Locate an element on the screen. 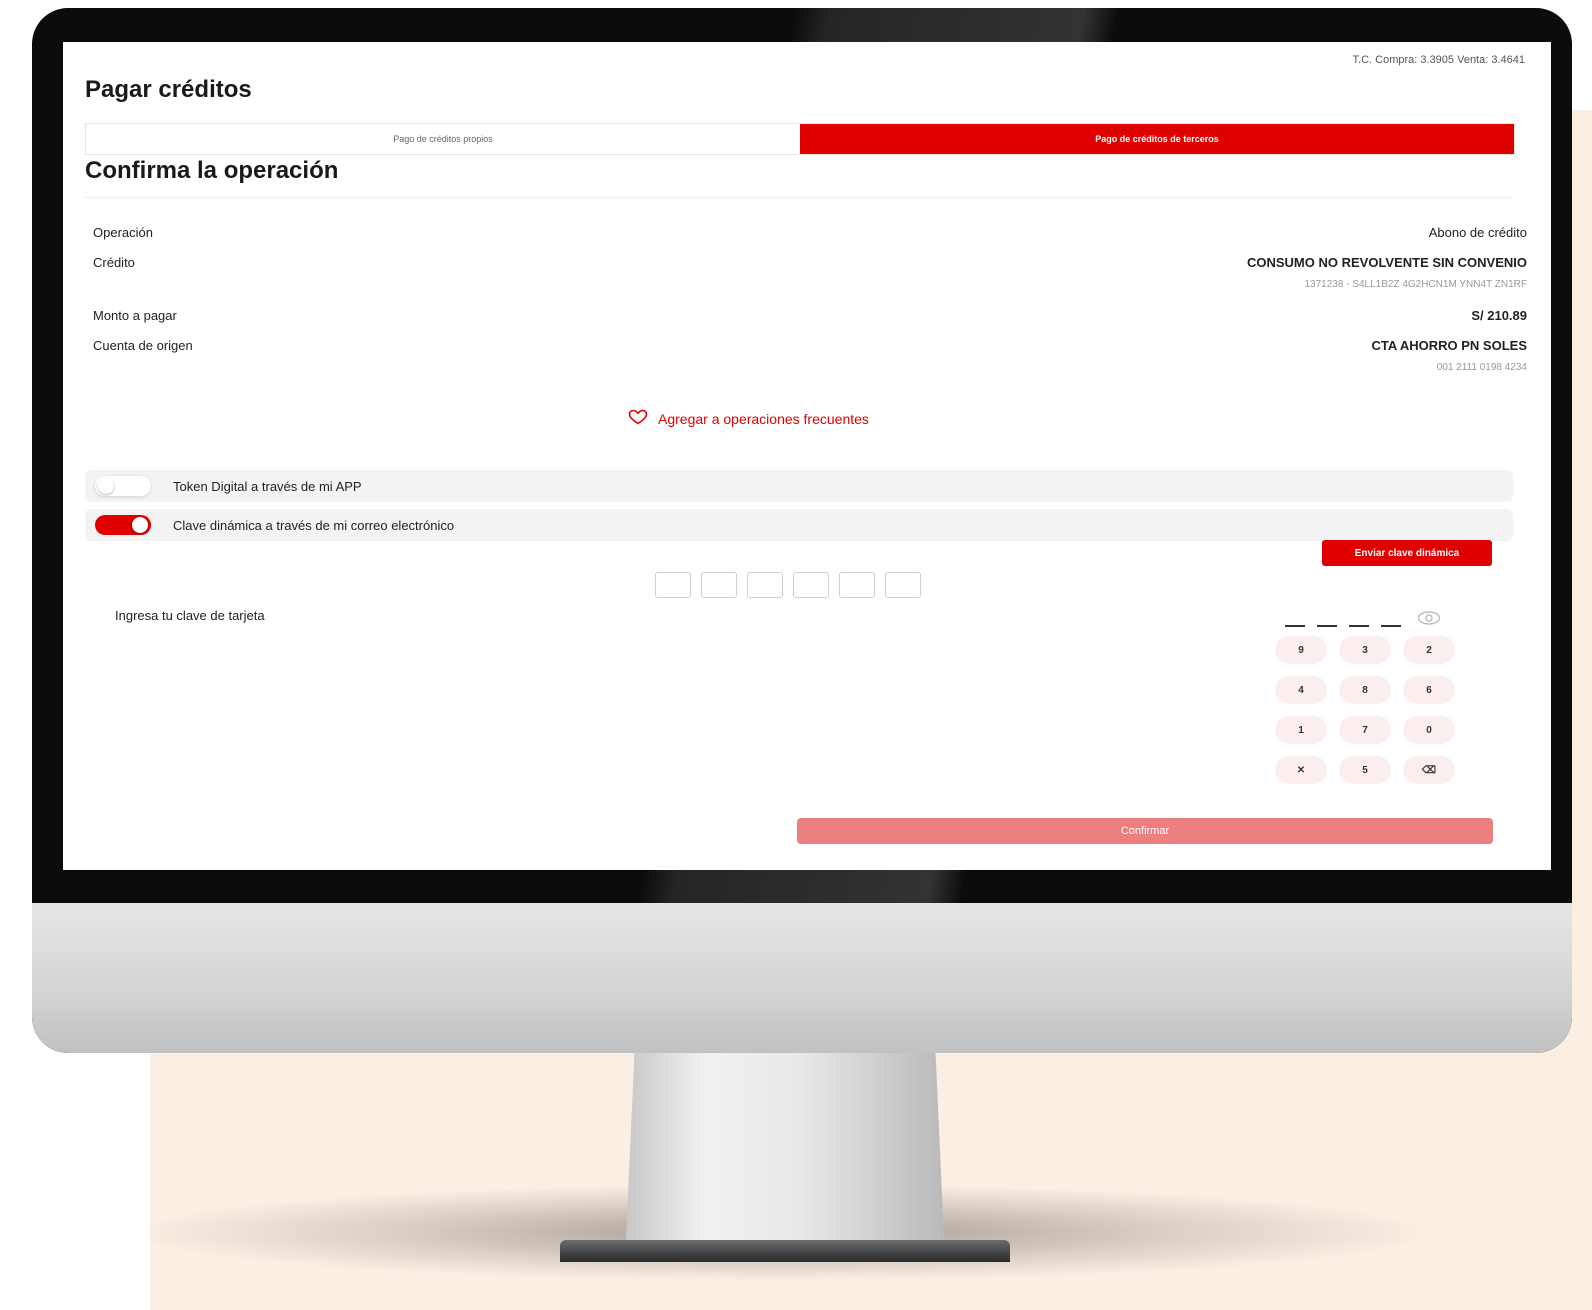 This screenshot has width=1592, height=1310. email-key-toggle is located at coordinates (123, 525).